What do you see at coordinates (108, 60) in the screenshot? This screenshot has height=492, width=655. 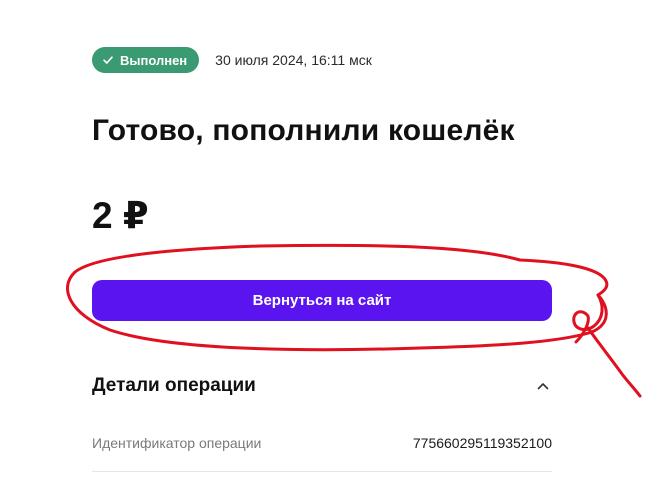 I see `check-icon` at bounding box center [108, 60].